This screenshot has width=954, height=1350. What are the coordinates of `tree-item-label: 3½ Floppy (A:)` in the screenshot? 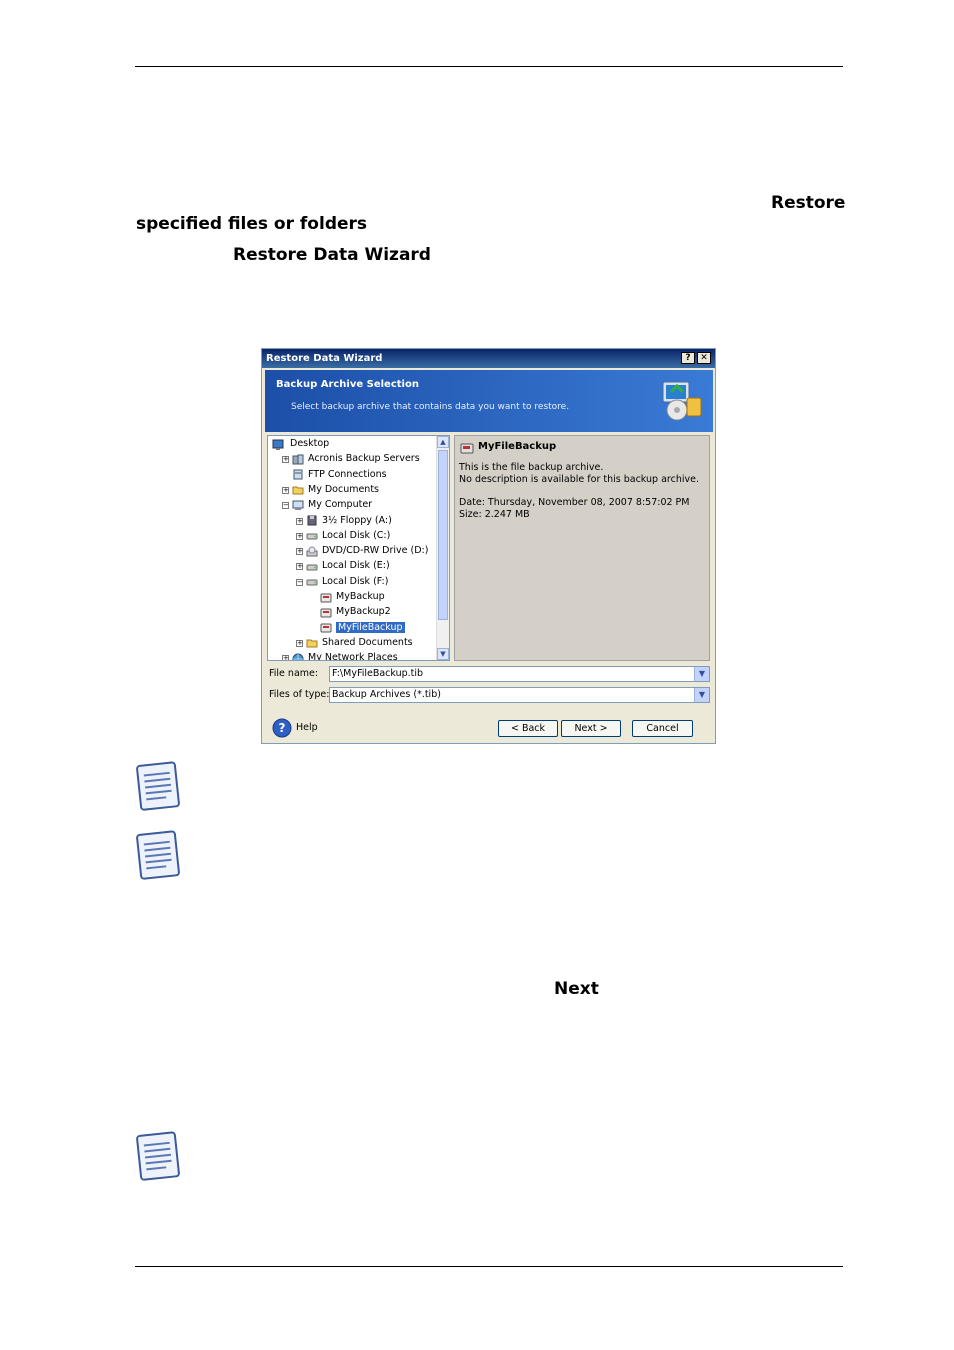 It's located at (357, 520).